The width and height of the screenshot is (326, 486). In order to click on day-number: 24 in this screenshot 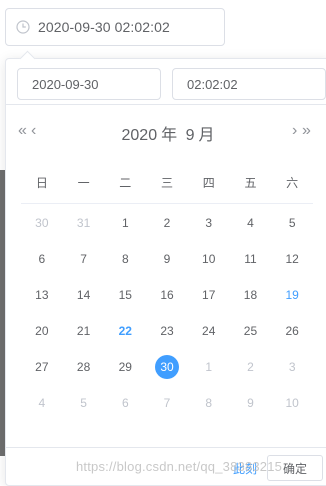, I will do `click(209, 331)`.